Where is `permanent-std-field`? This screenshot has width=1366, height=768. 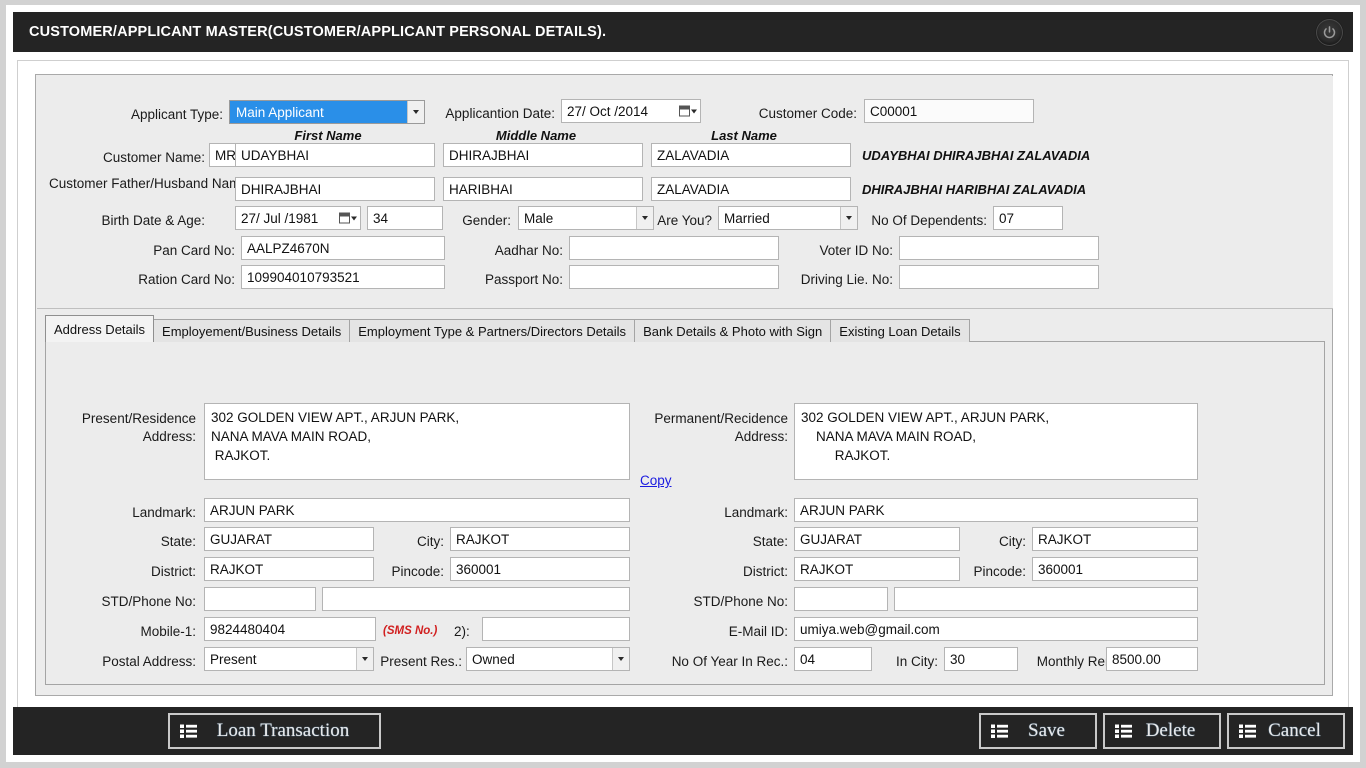 permanent-std-field is located at coordinates (841, 599).